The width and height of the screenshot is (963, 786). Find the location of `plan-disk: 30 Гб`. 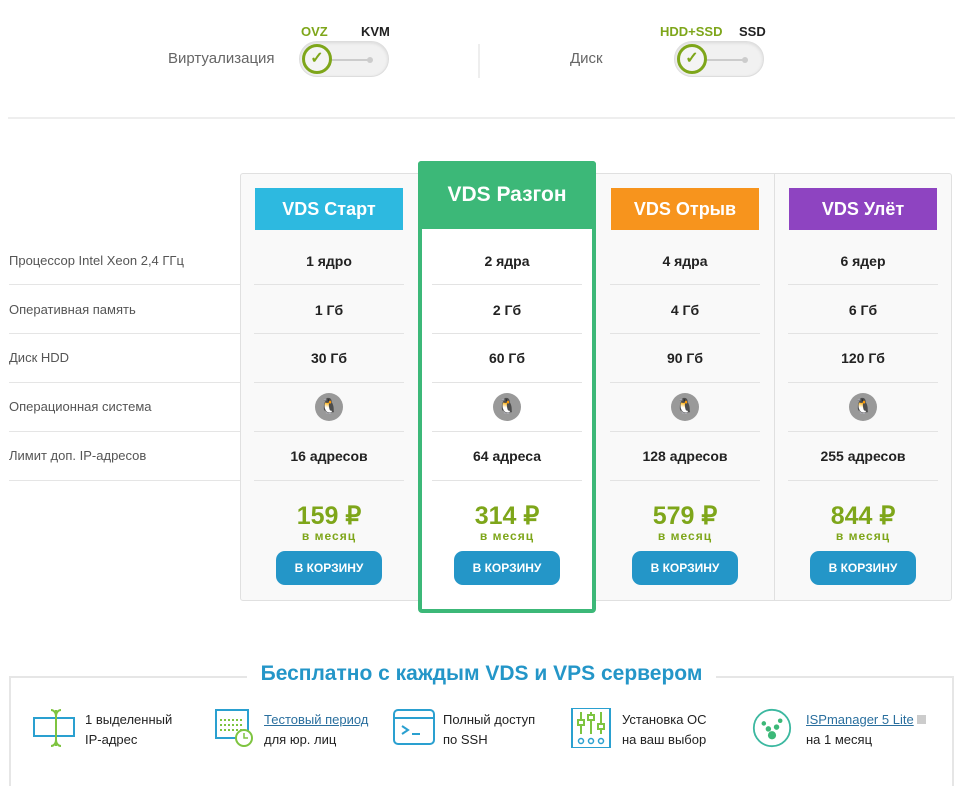

plan-disk: 30 Гб is located at coordinates (329, 358).